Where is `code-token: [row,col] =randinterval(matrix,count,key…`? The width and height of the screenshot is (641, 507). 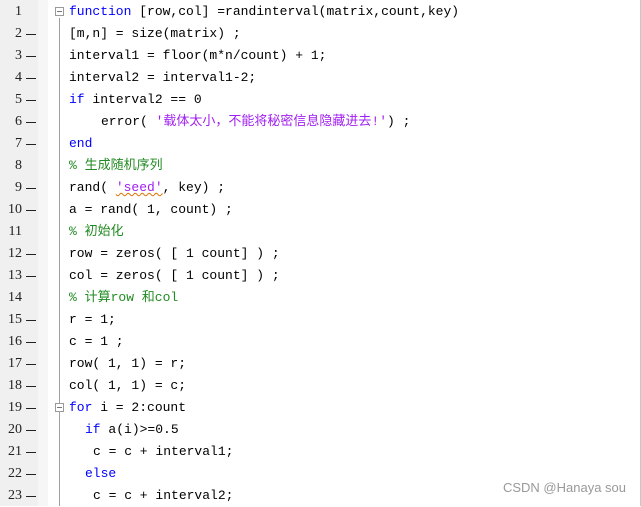 code-token: [row,col] =randinterval(matrix,count,key… is located at coordinates (295, 11).